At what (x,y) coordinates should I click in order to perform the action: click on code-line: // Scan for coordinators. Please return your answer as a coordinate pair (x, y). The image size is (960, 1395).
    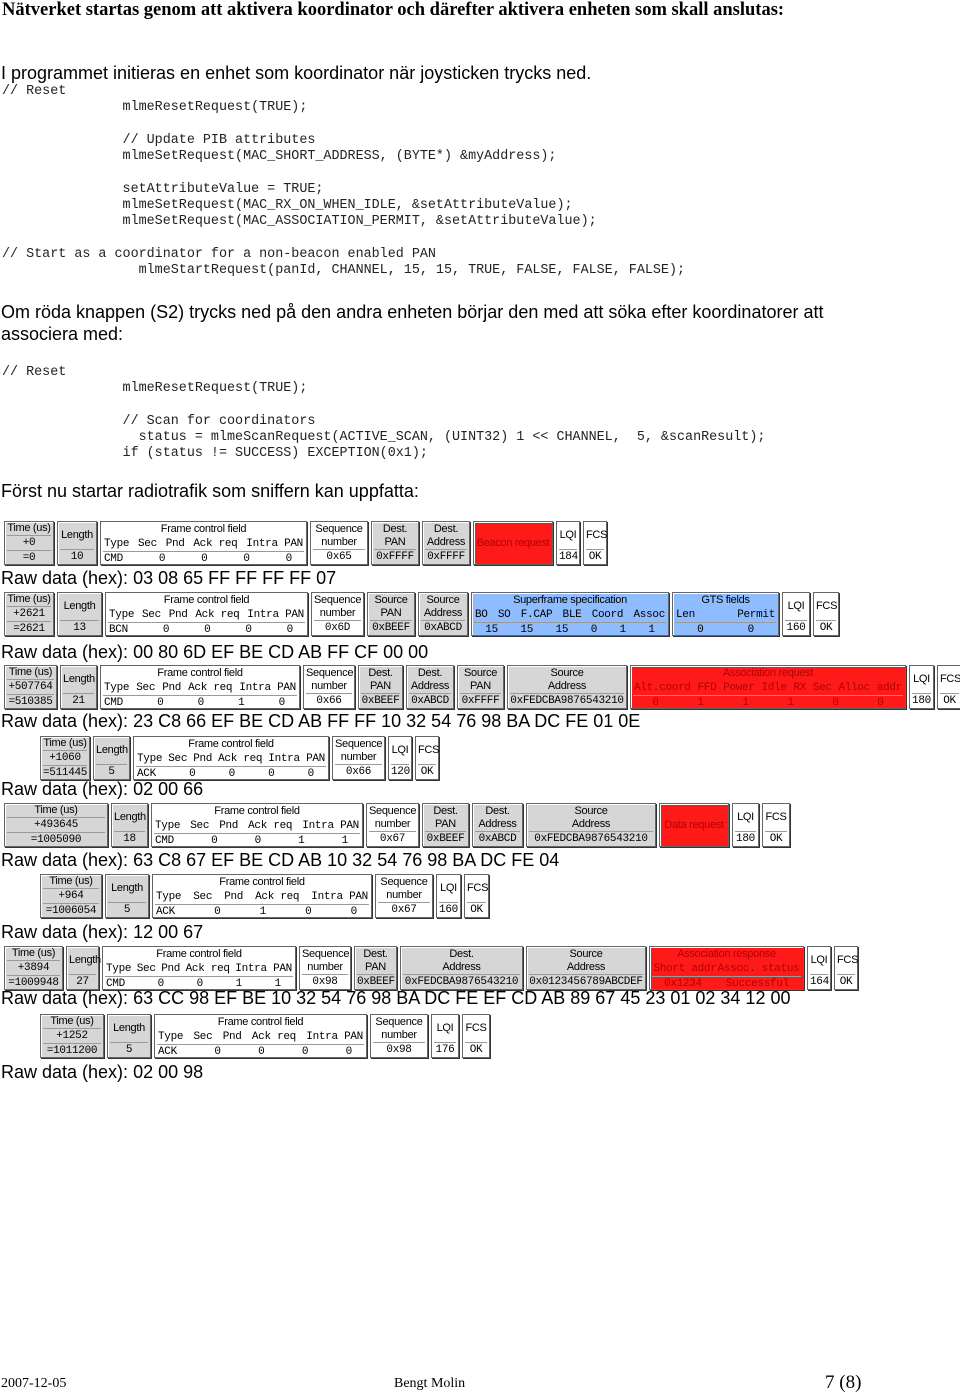
    Looking at the image, I should click on (159, 421).